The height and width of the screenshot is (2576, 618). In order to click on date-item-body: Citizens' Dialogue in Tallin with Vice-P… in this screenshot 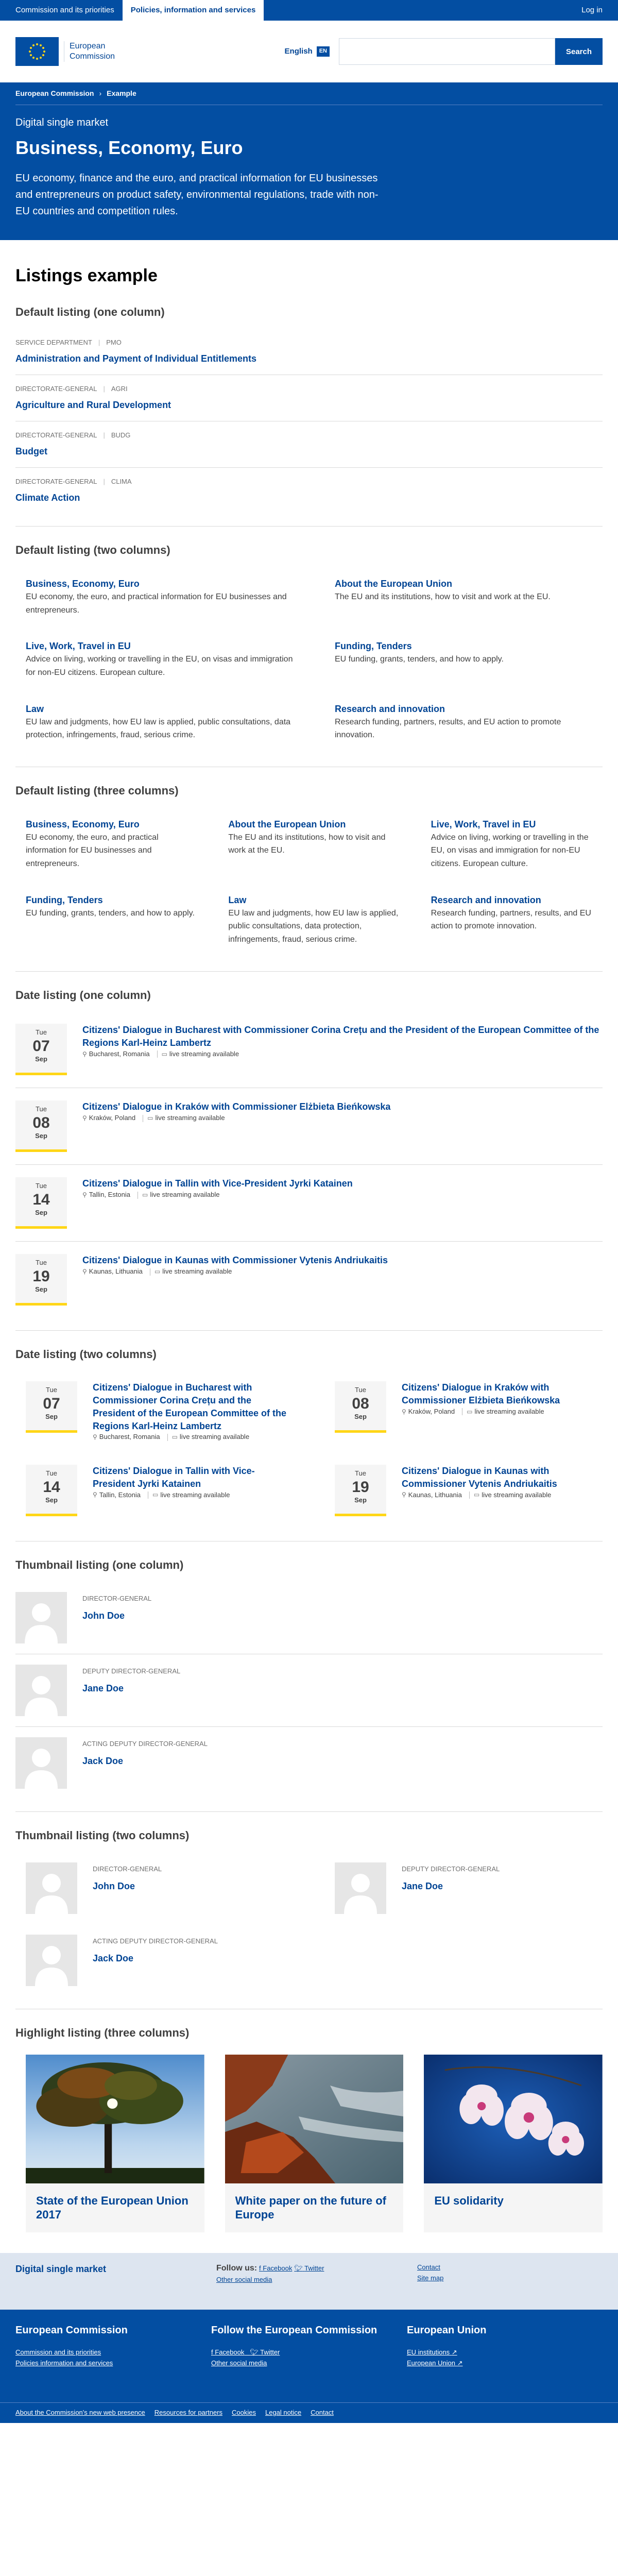, I will do `click(217, 1203)`.